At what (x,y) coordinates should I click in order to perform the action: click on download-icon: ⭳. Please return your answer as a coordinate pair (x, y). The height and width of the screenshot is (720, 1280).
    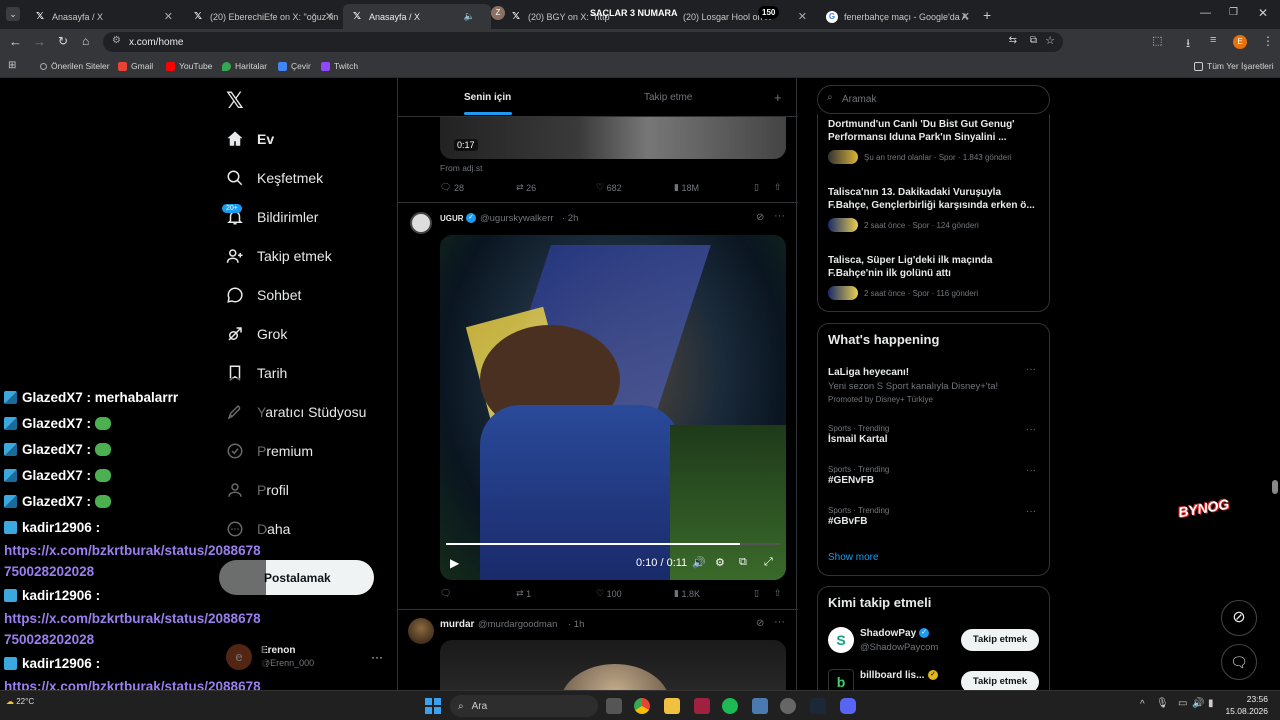
    Looking at the image, I should click on (1188, 44).